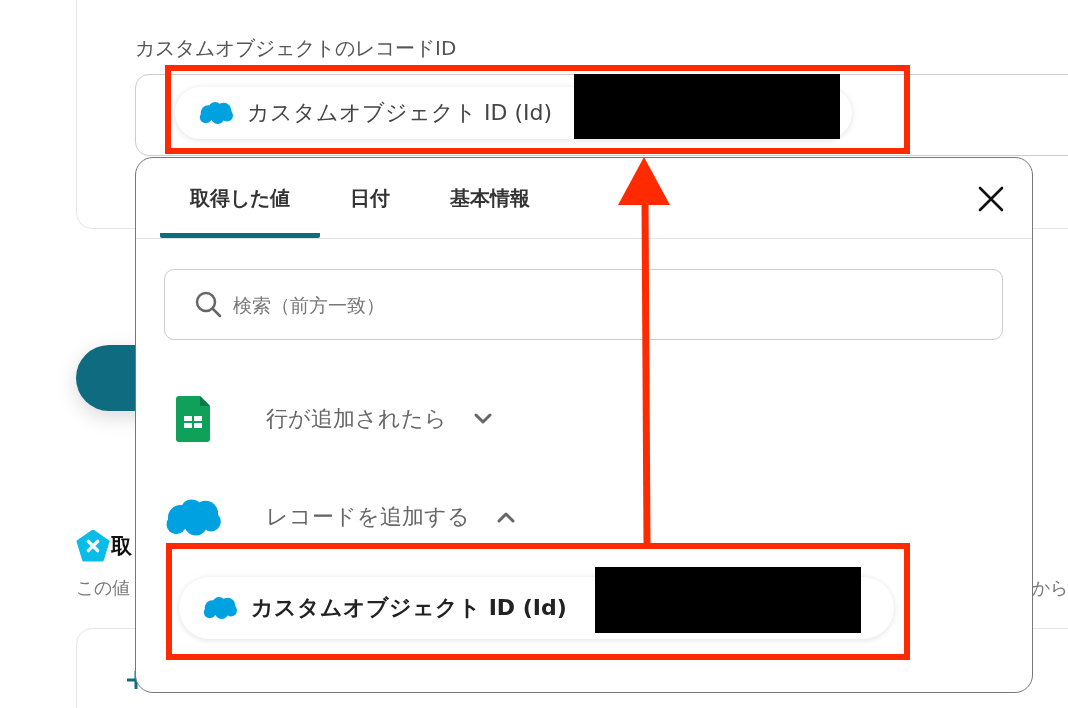 The height and width of the screenshot is (708, 1068). Describe the element at coordinates (356, 419) in the screenshot. I see `group-label: 行が追加されたら` at that location.